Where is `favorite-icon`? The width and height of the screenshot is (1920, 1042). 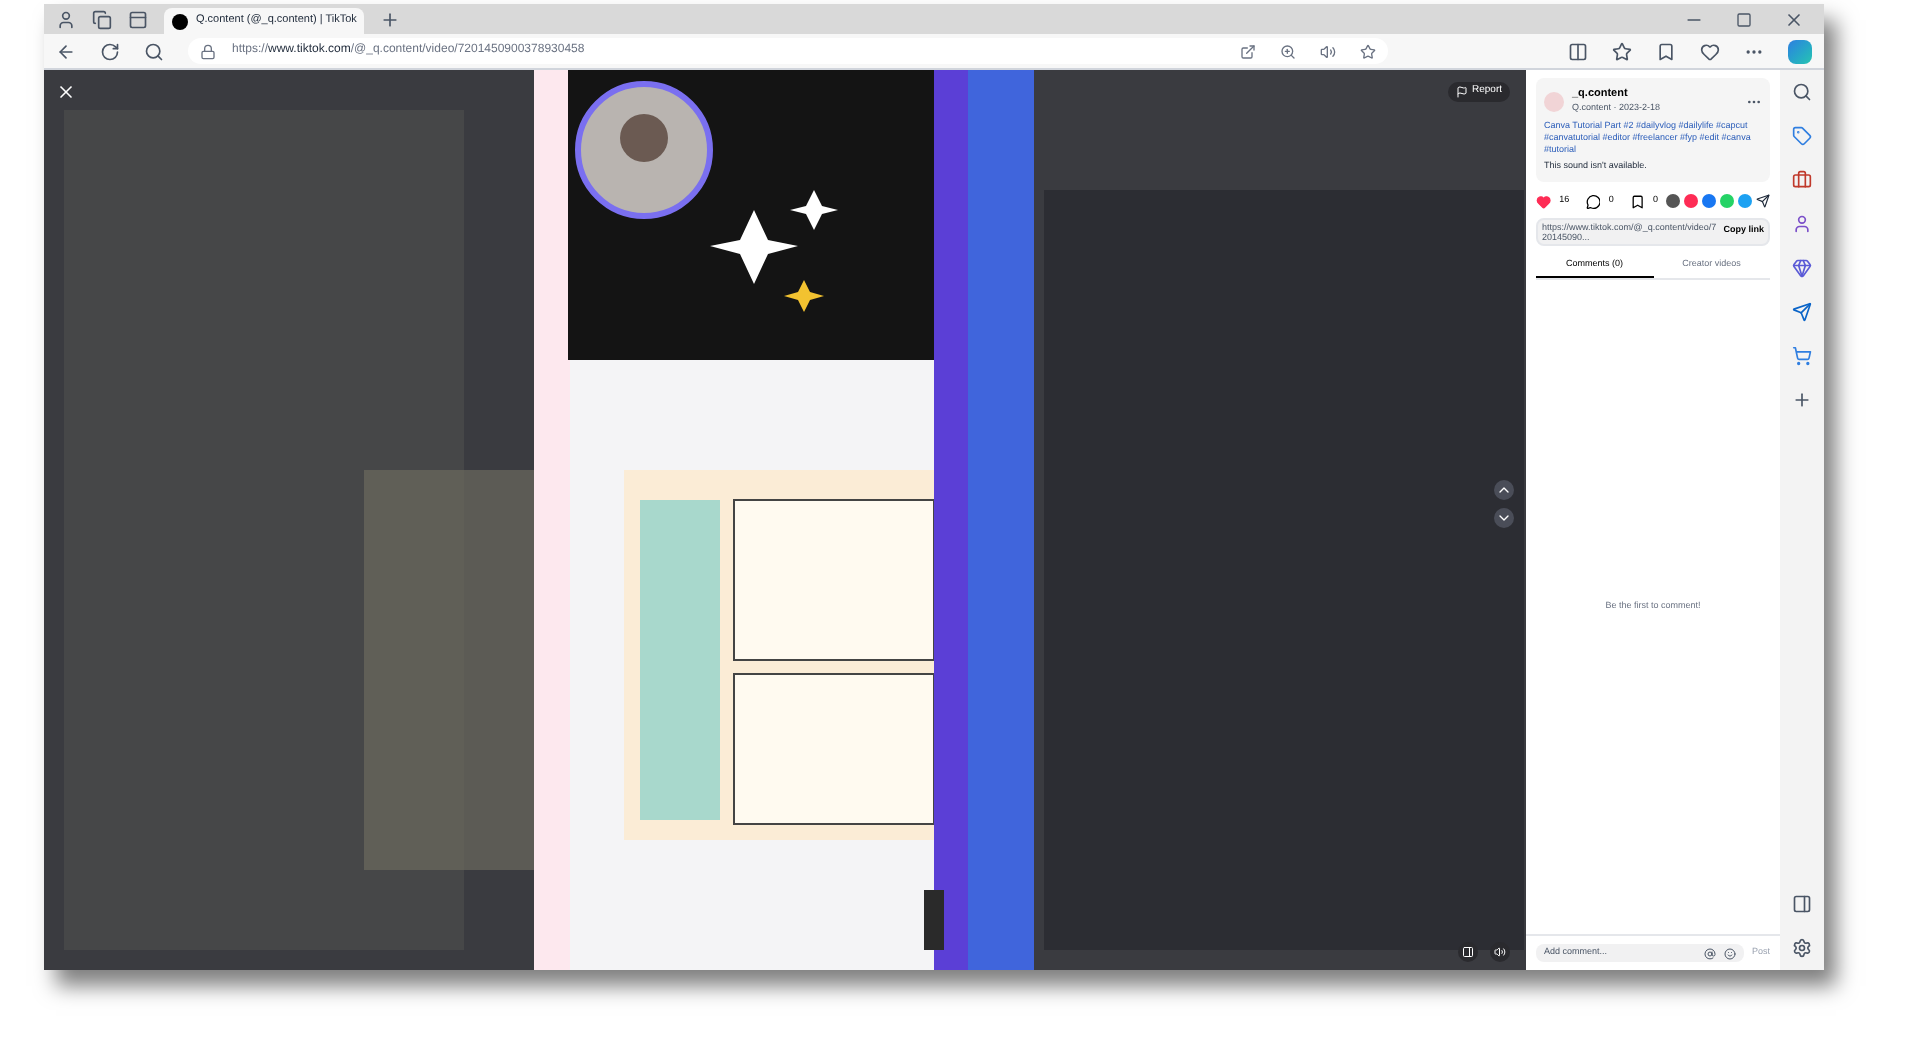
favorite-icon is located at coordinates (1368, 51).